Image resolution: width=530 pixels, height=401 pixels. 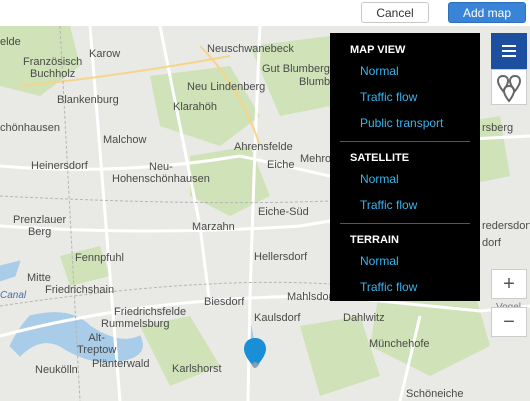 What do you see at coordinates (405, 76) in the screenshot?
I see `map-view-normal-option: Normal` at bounding box center [405, 76].